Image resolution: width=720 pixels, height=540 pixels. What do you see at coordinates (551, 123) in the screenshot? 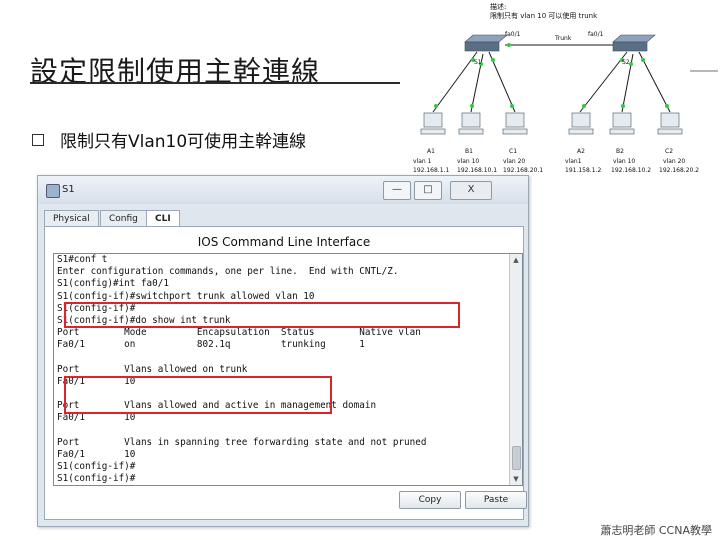
I see `pc-icons` at bounding box center [551, 123].